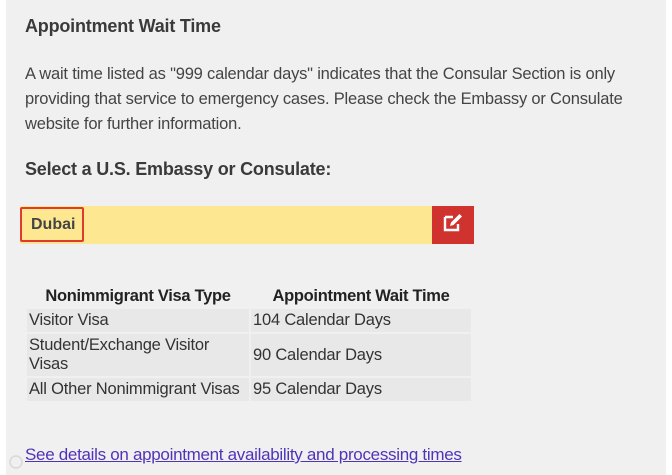 Image resolution: width=672 pixels, height=475 pixels. I want to click on edit-post-button, so click(453, 225).